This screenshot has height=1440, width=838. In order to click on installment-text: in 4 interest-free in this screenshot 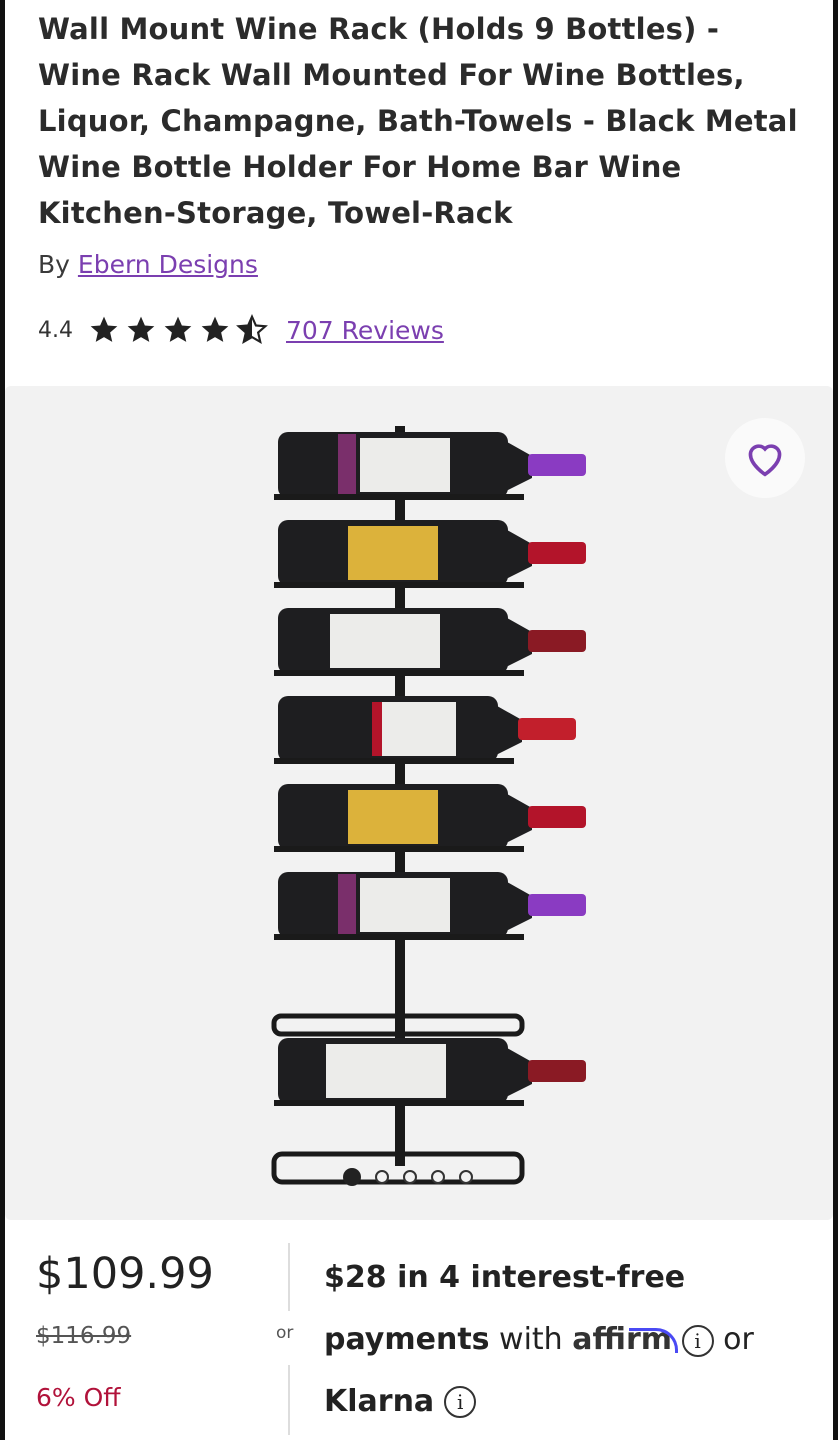, I will do `click(536, 1277)`.